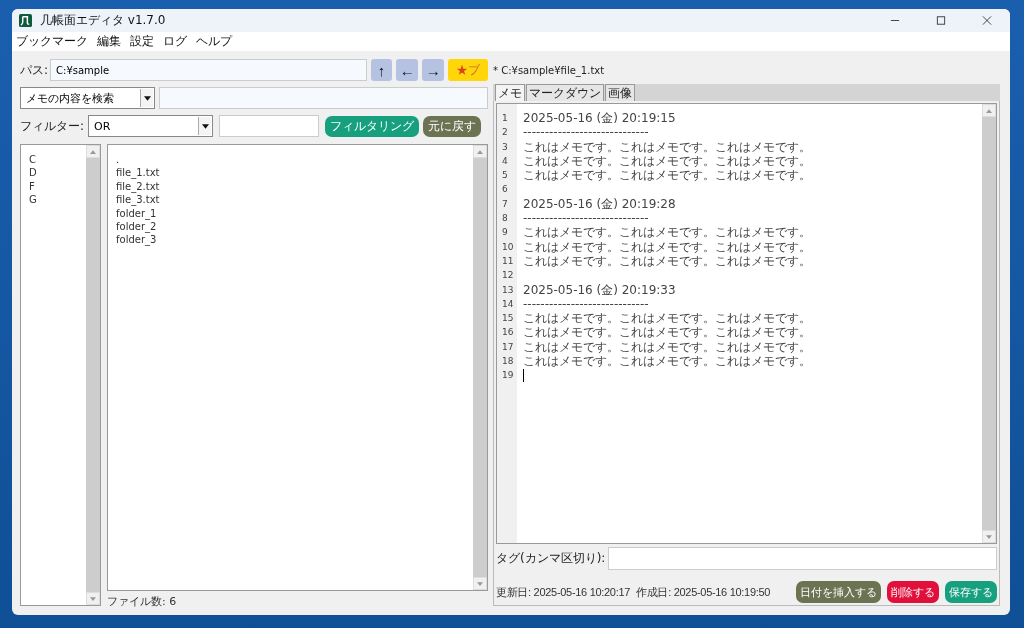 This screenshot has height=628, width=1024. Describe the element at coordinates (505, 219) in the screenshot. I see `line-number: 8` at that location.